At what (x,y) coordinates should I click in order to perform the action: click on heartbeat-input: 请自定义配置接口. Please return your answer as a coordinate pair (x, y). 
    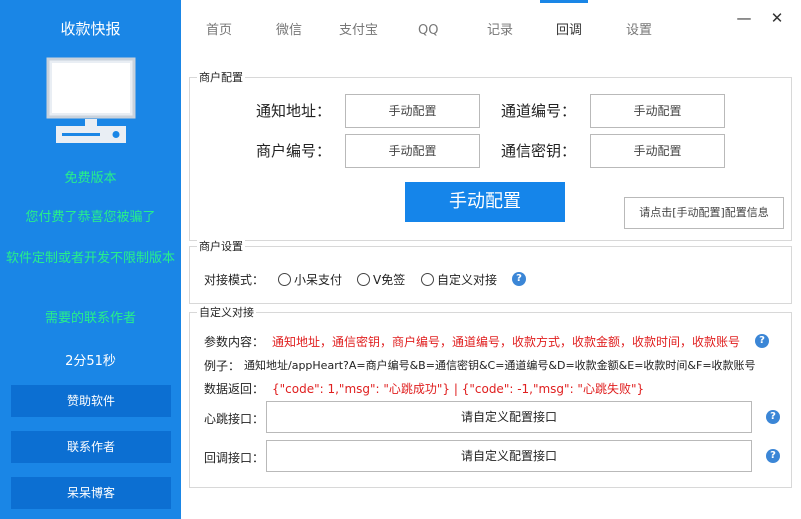
    Looking at the image, I should click on (509, 417).